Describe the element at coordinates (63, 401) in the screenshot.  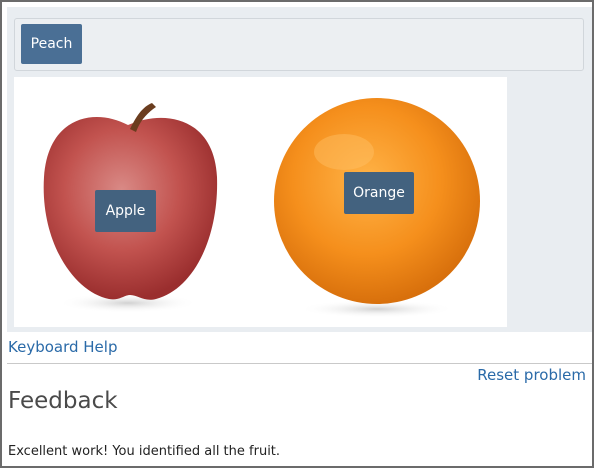
I see `feedback-heading: Feedback` at that location.